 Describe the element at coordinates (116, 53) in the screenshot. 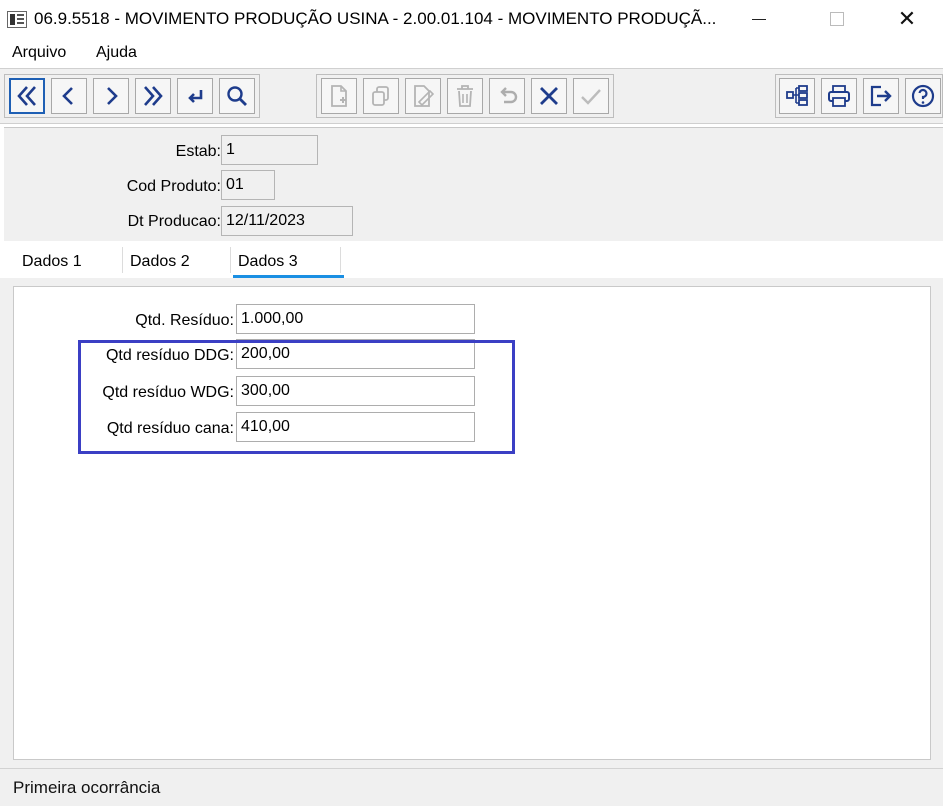

I see `menu-ajuda: Ajuda` at that location.